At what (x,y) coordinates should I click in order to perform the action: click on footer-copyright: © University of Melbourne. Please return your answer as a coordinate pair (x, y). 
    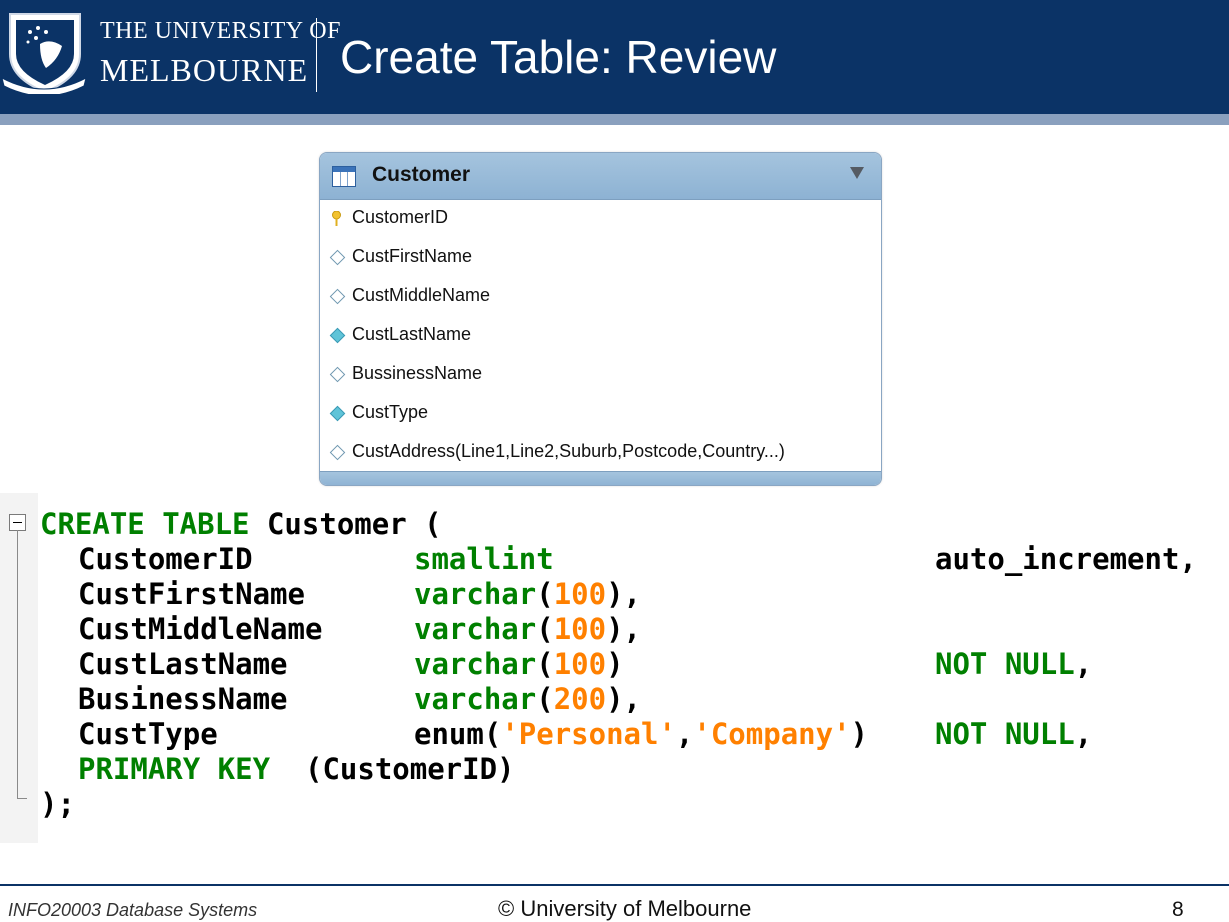
    Looking at the image, I should click on (625, 908).